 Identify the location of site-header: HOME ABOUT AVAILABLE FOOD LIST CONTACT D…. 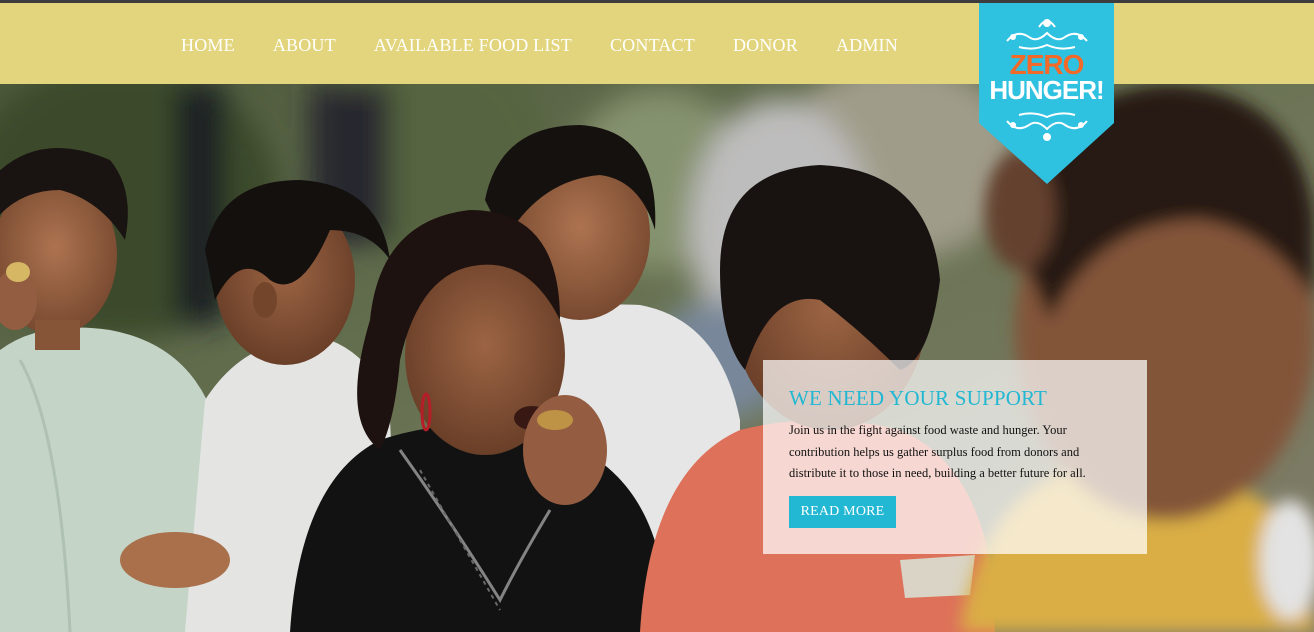
(657, 43).